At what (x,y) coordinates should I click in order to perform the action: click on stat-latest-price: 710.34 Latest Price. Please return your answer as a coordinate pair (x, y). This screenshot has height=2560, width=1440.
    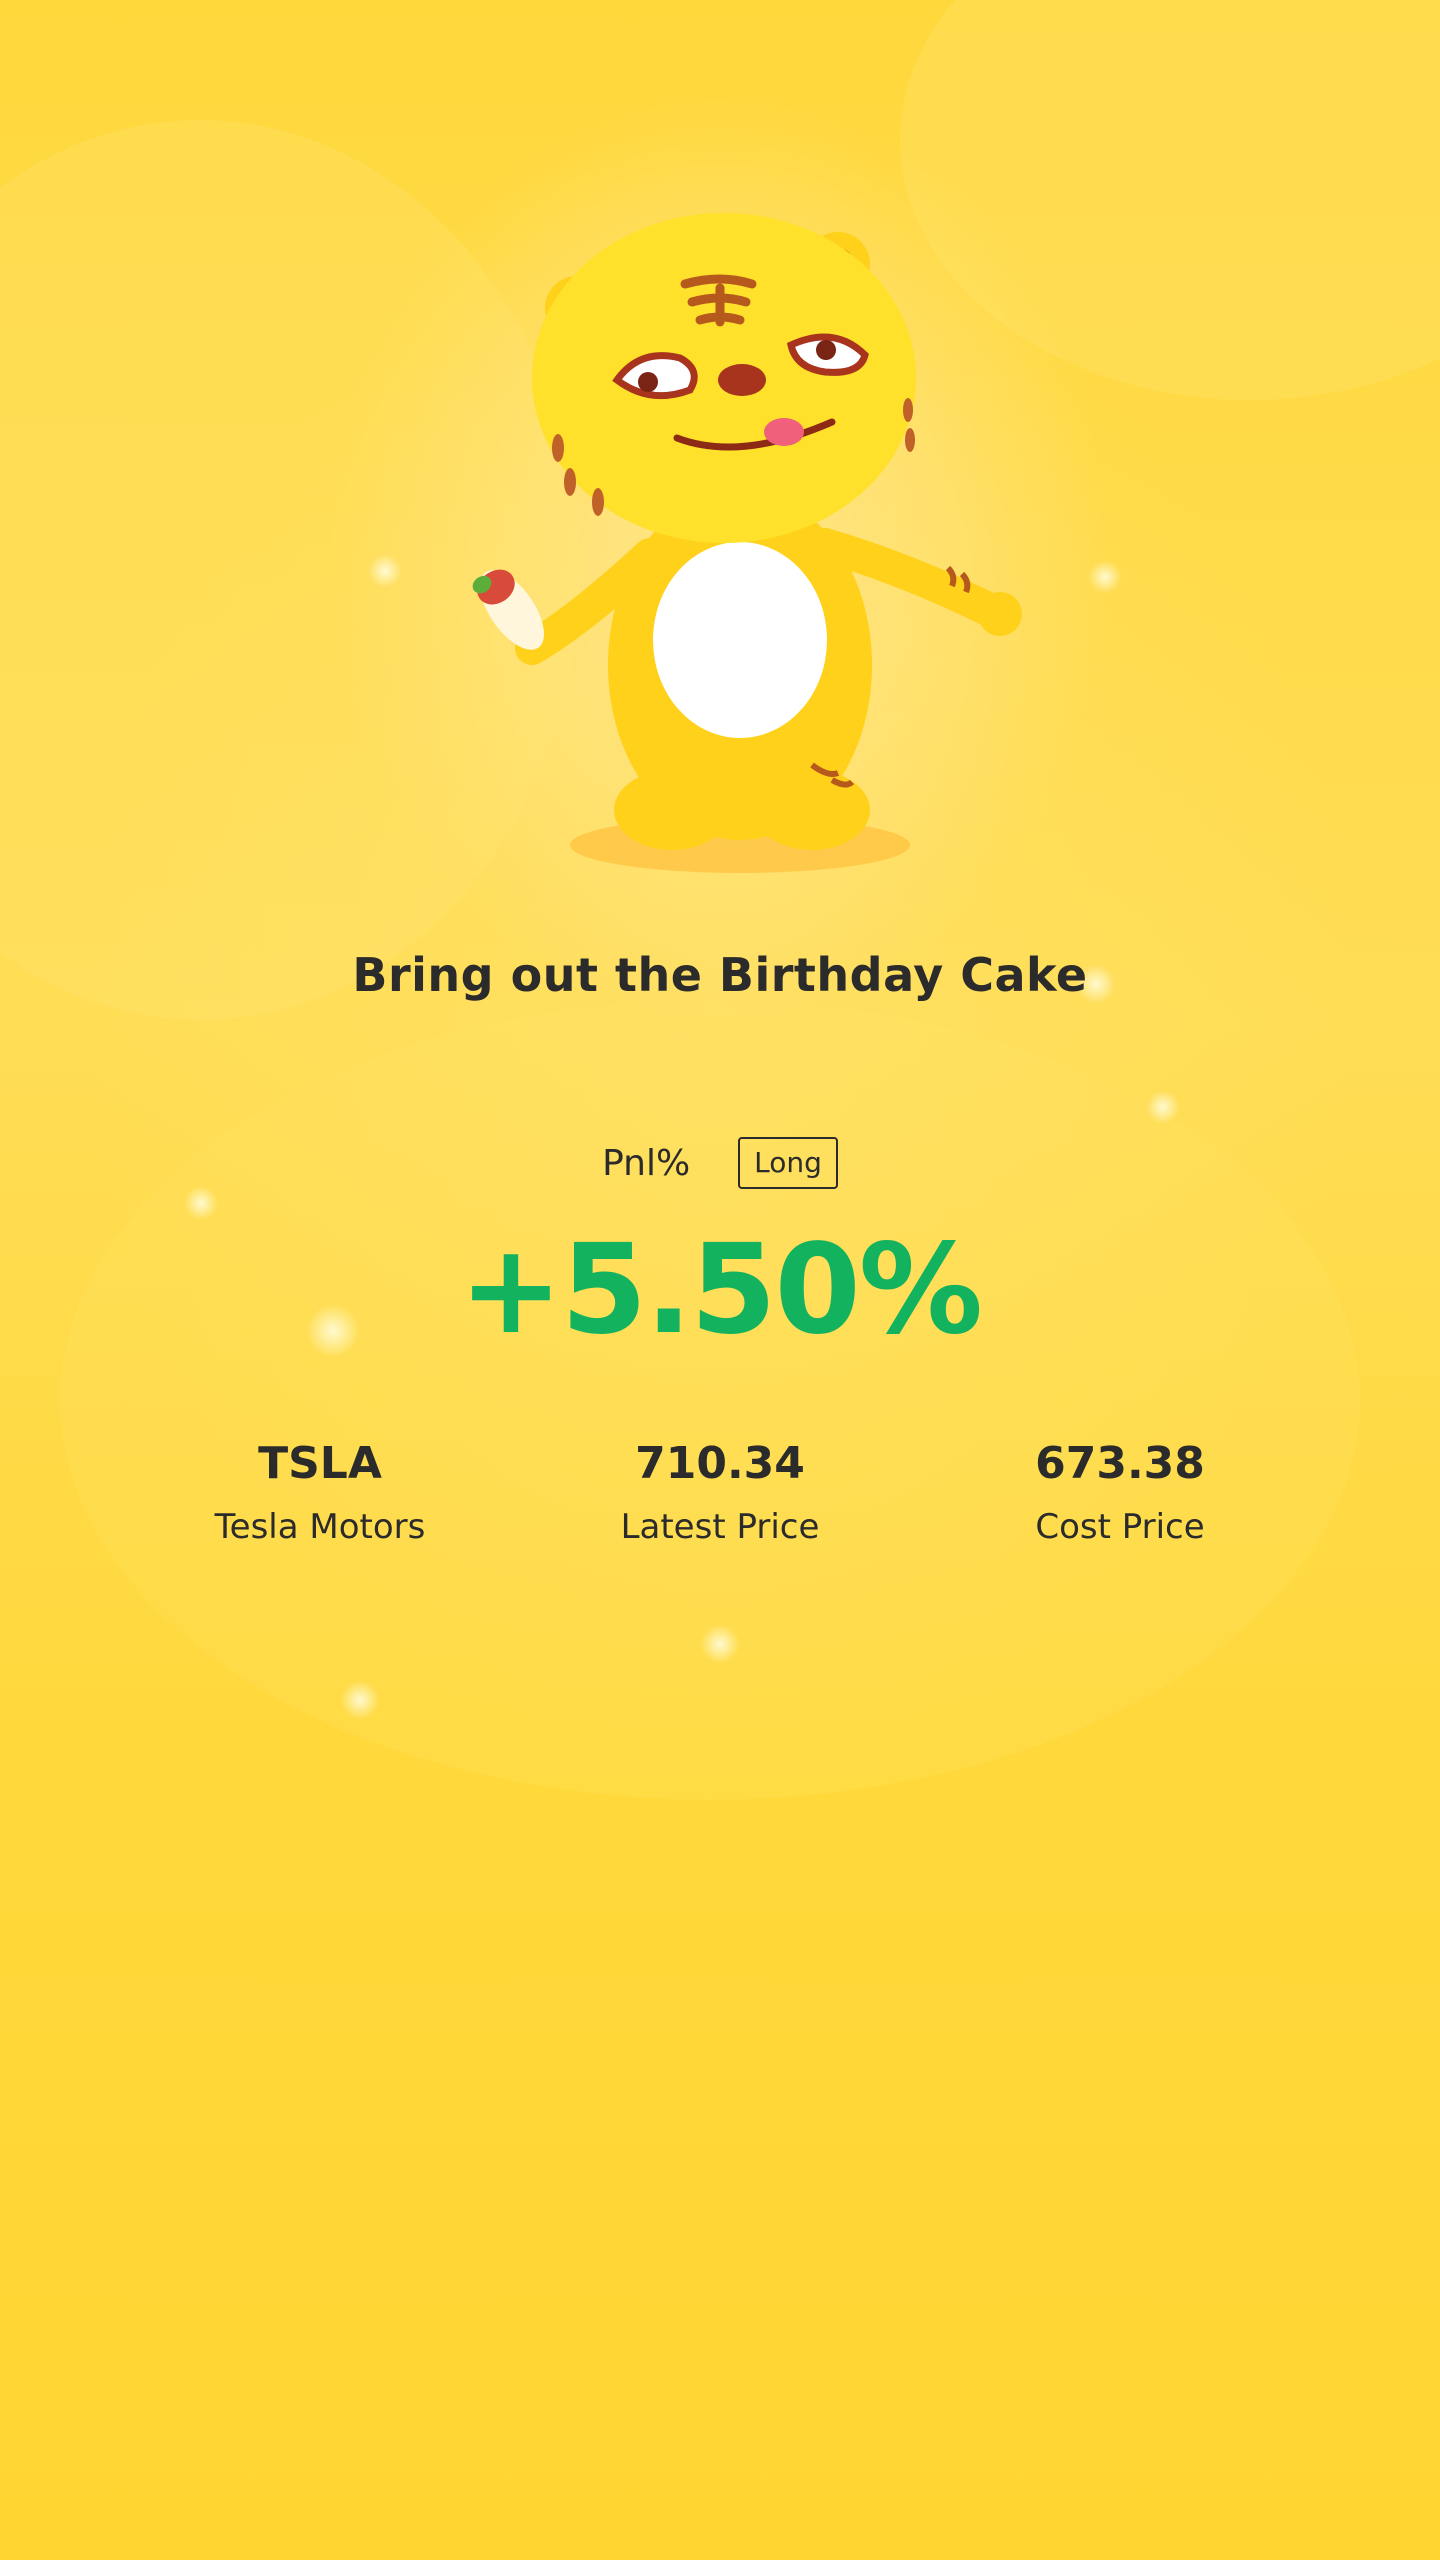
    Looking at the image, I should click on (720, 1492).